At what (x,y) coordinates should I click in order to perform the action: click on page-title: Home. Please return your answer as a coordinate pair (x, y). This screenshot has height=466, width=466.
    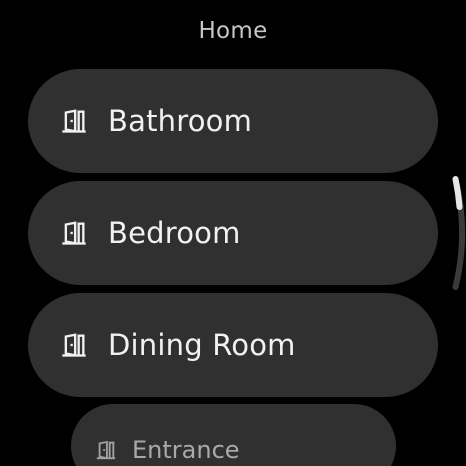
    Looking at the image, I should click on (233, 31).